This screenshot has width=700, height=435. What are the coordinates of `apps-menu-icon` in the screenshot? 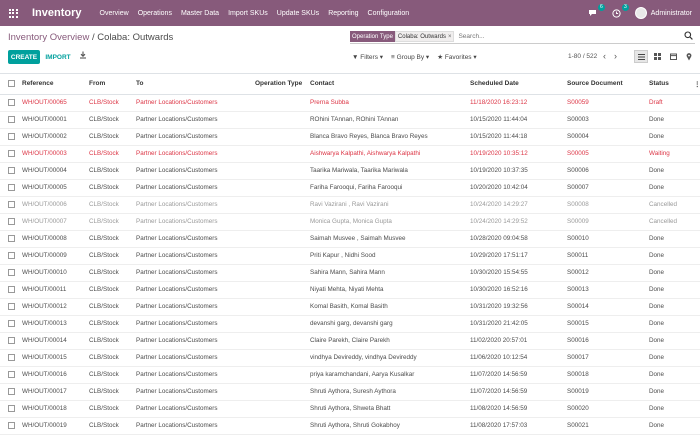 It's located at (13, 13).